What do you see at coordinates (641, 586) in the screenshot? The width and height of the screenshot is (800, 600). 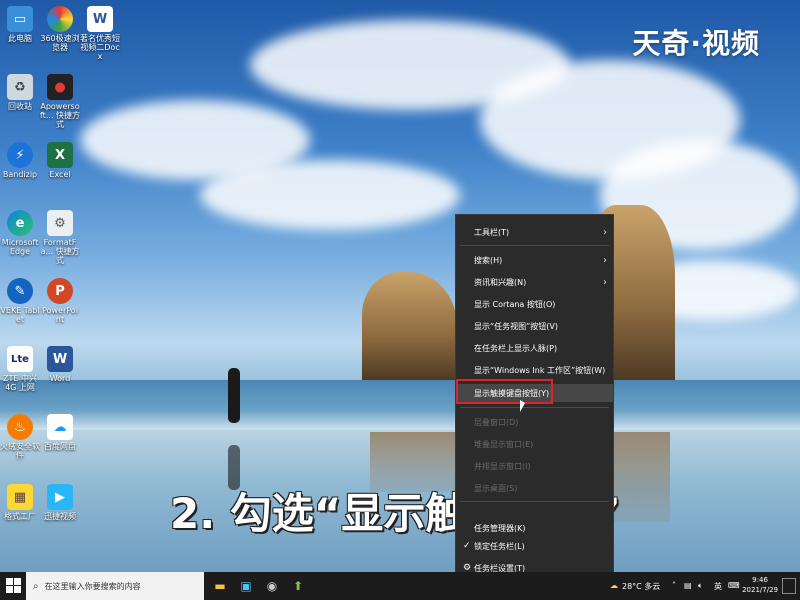 I see `weather-text: 28°C 多云` at bounding box center [641, 586].